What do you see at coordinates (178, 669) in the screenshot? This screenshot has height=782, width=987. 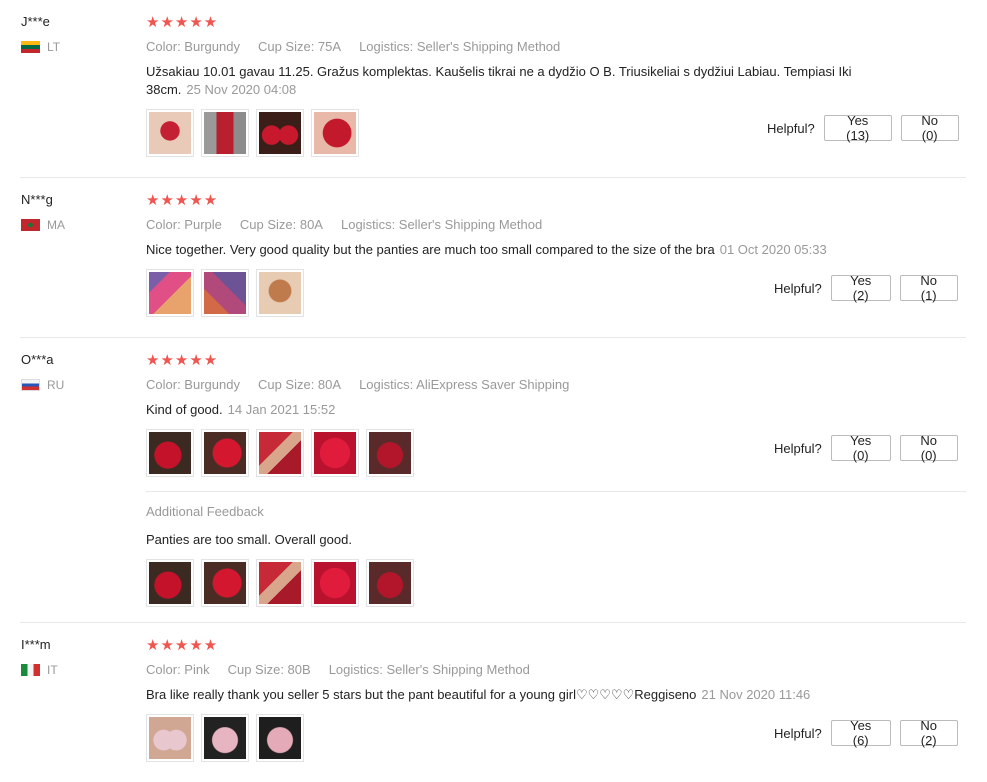 I see `color-info: Color: Pink` at bounding box center [178, 669].